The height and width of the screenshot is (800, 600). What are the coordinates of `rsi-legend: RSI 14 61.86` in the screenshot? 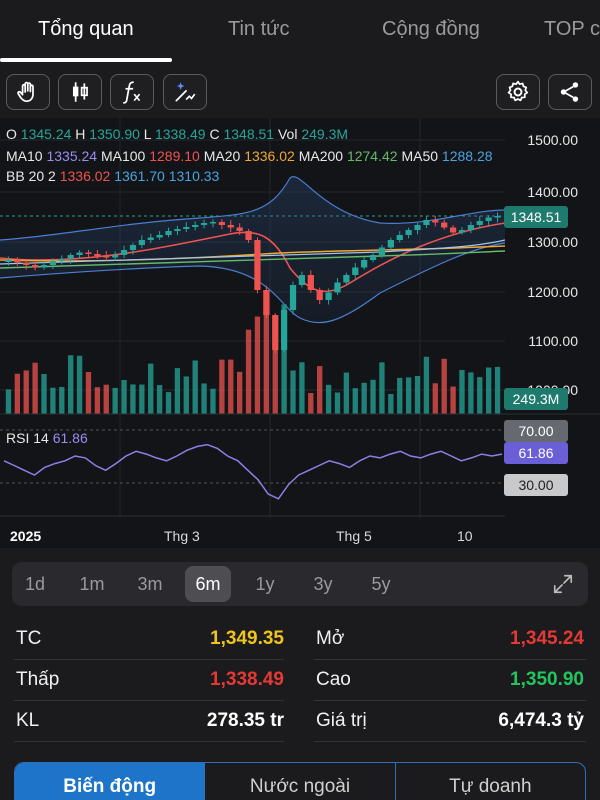 It's located at (47, 438).